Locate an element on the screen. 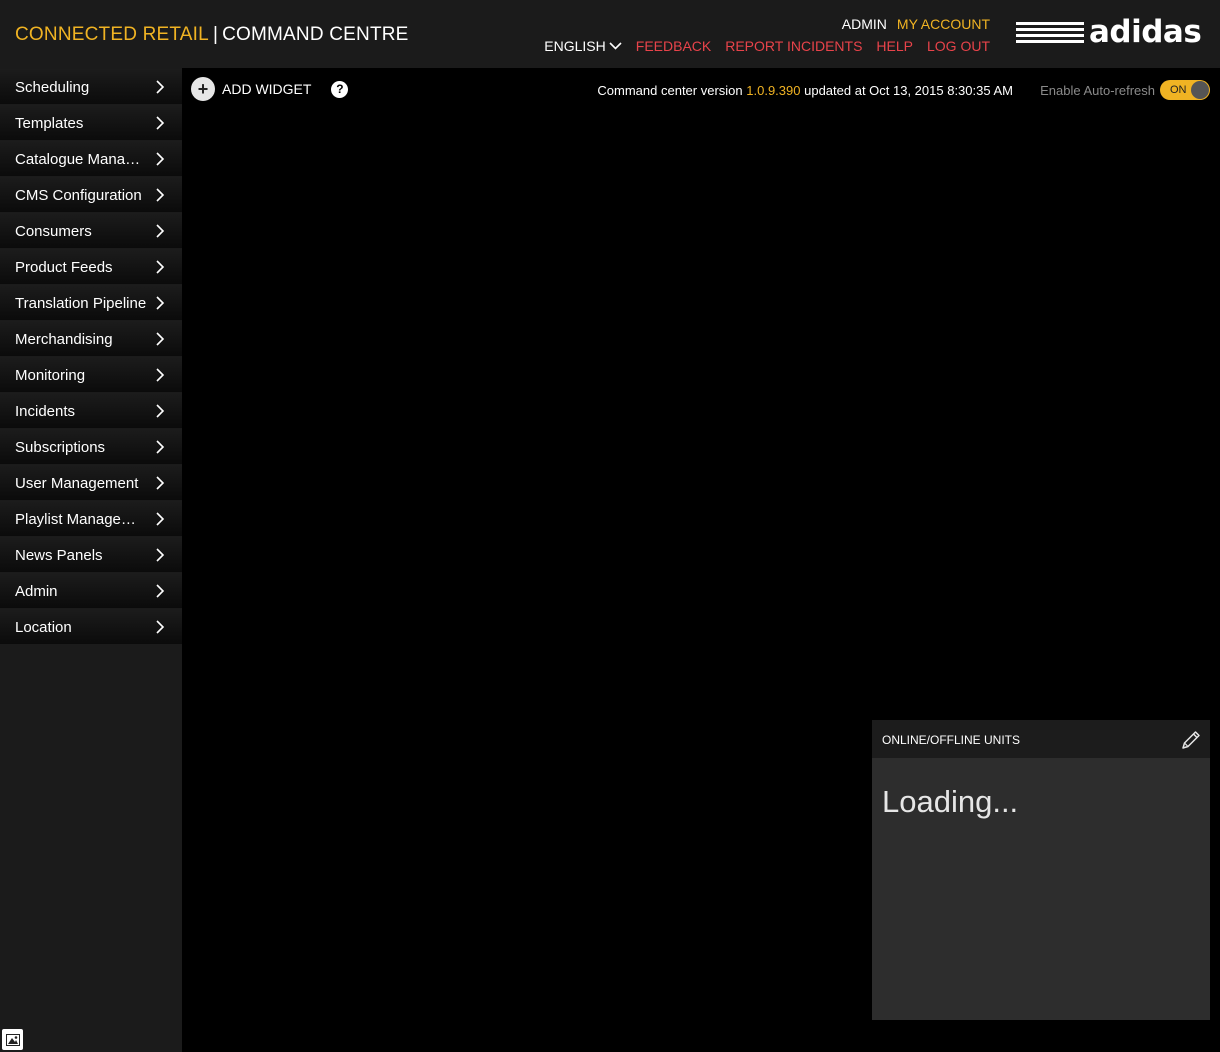 This screenshot has height=1052, width=1220. toggle-knob is located at coordinates (1200, 90).